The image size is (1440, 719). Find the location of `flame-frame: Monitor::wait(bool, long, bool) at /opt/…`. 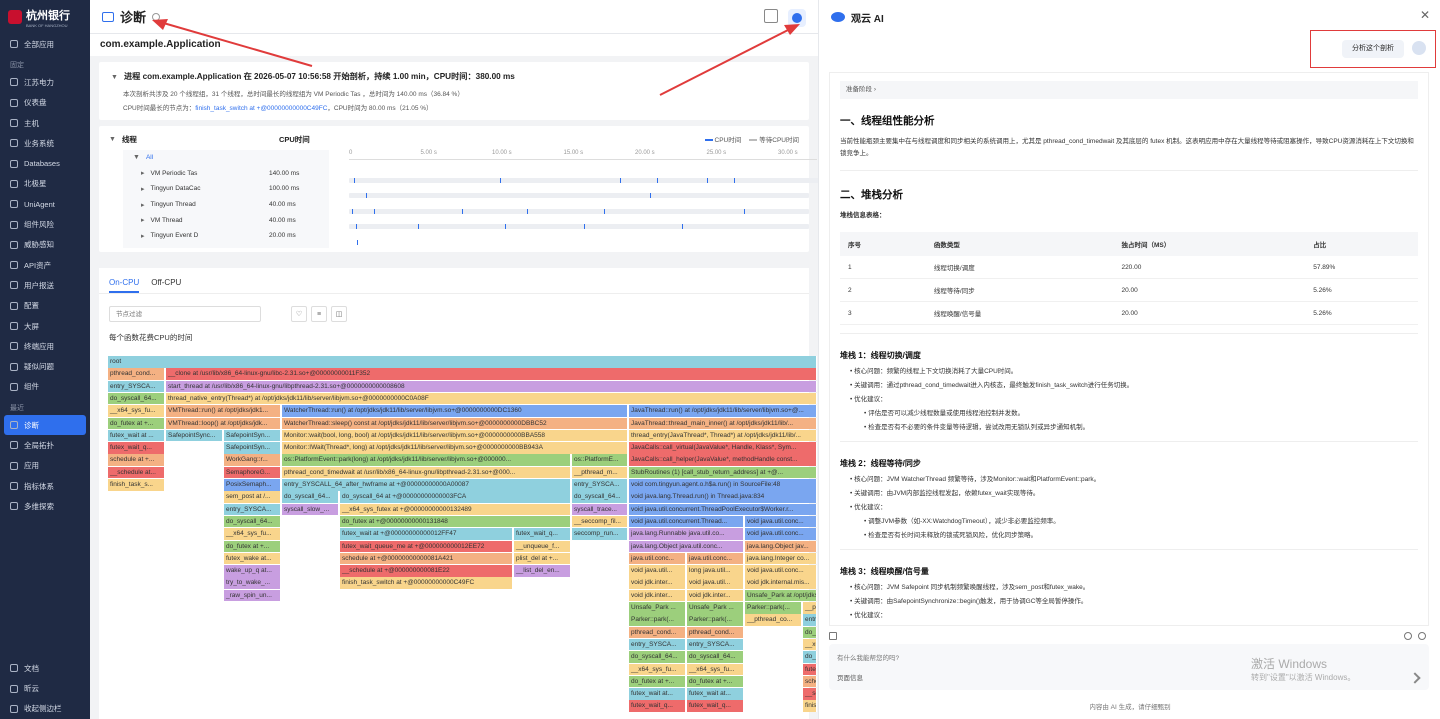

flame-frame: Monitor::wait(bool, long, bool) at /opt/… is located at coordinates (455, 435).